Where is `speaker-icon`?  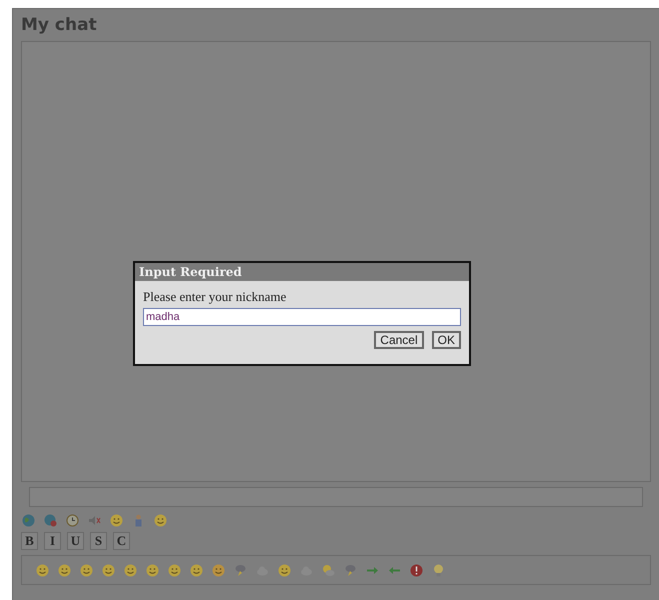 speaker-icon is located at coordinates (94, 520).